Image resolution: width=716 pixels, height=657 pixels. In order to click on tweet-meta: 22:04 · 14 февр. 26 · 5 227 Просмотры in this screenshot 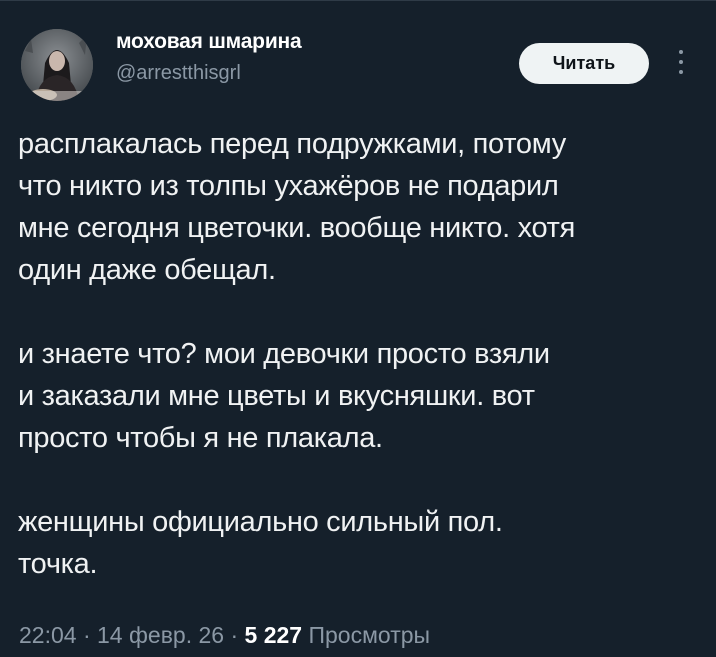, I will do `click(224, 635)`.